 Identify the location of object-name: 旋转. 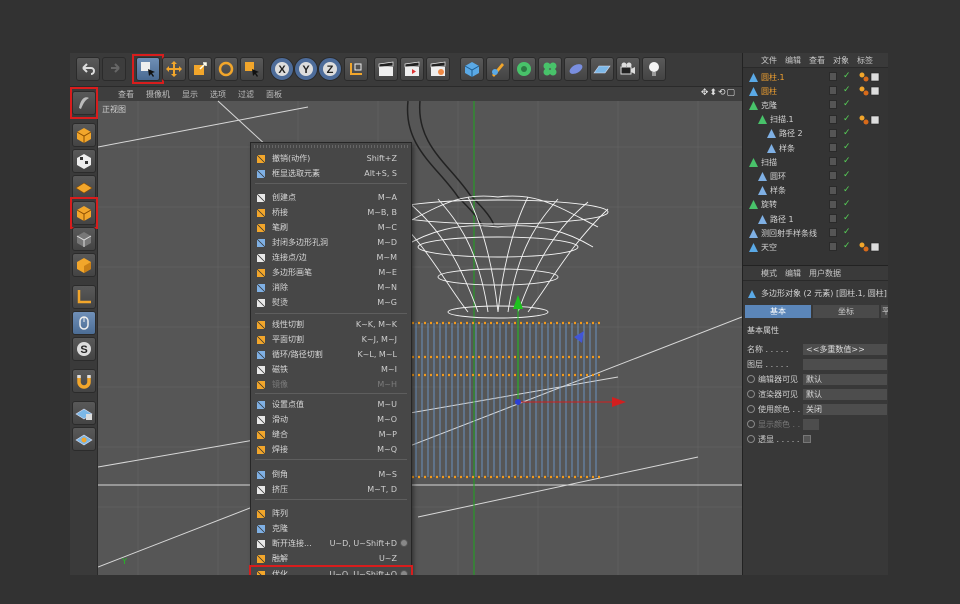
(769, 204).